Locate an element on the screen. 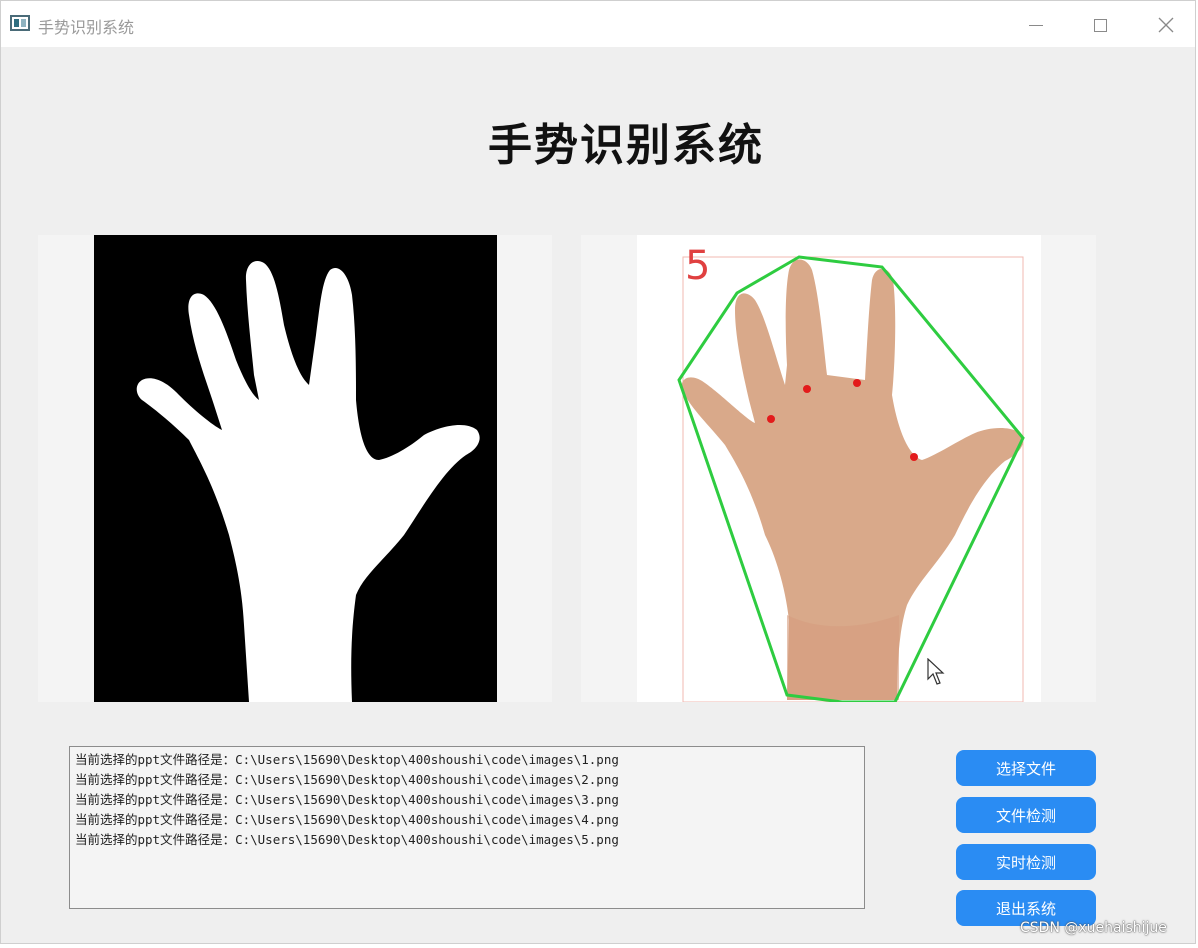 This screenshot has height=948, width=1198. page-title: 手势识别系统 is located at coordinates (626, 145).